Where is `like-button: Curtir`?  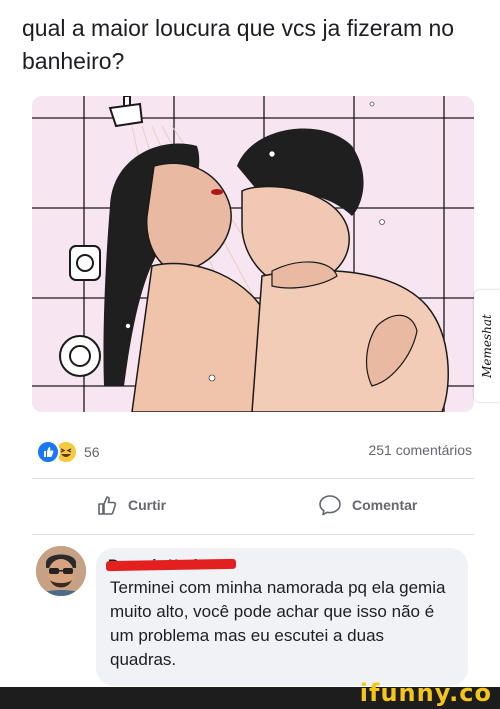 like-button: Curtir is located at coordinates (131, 505).